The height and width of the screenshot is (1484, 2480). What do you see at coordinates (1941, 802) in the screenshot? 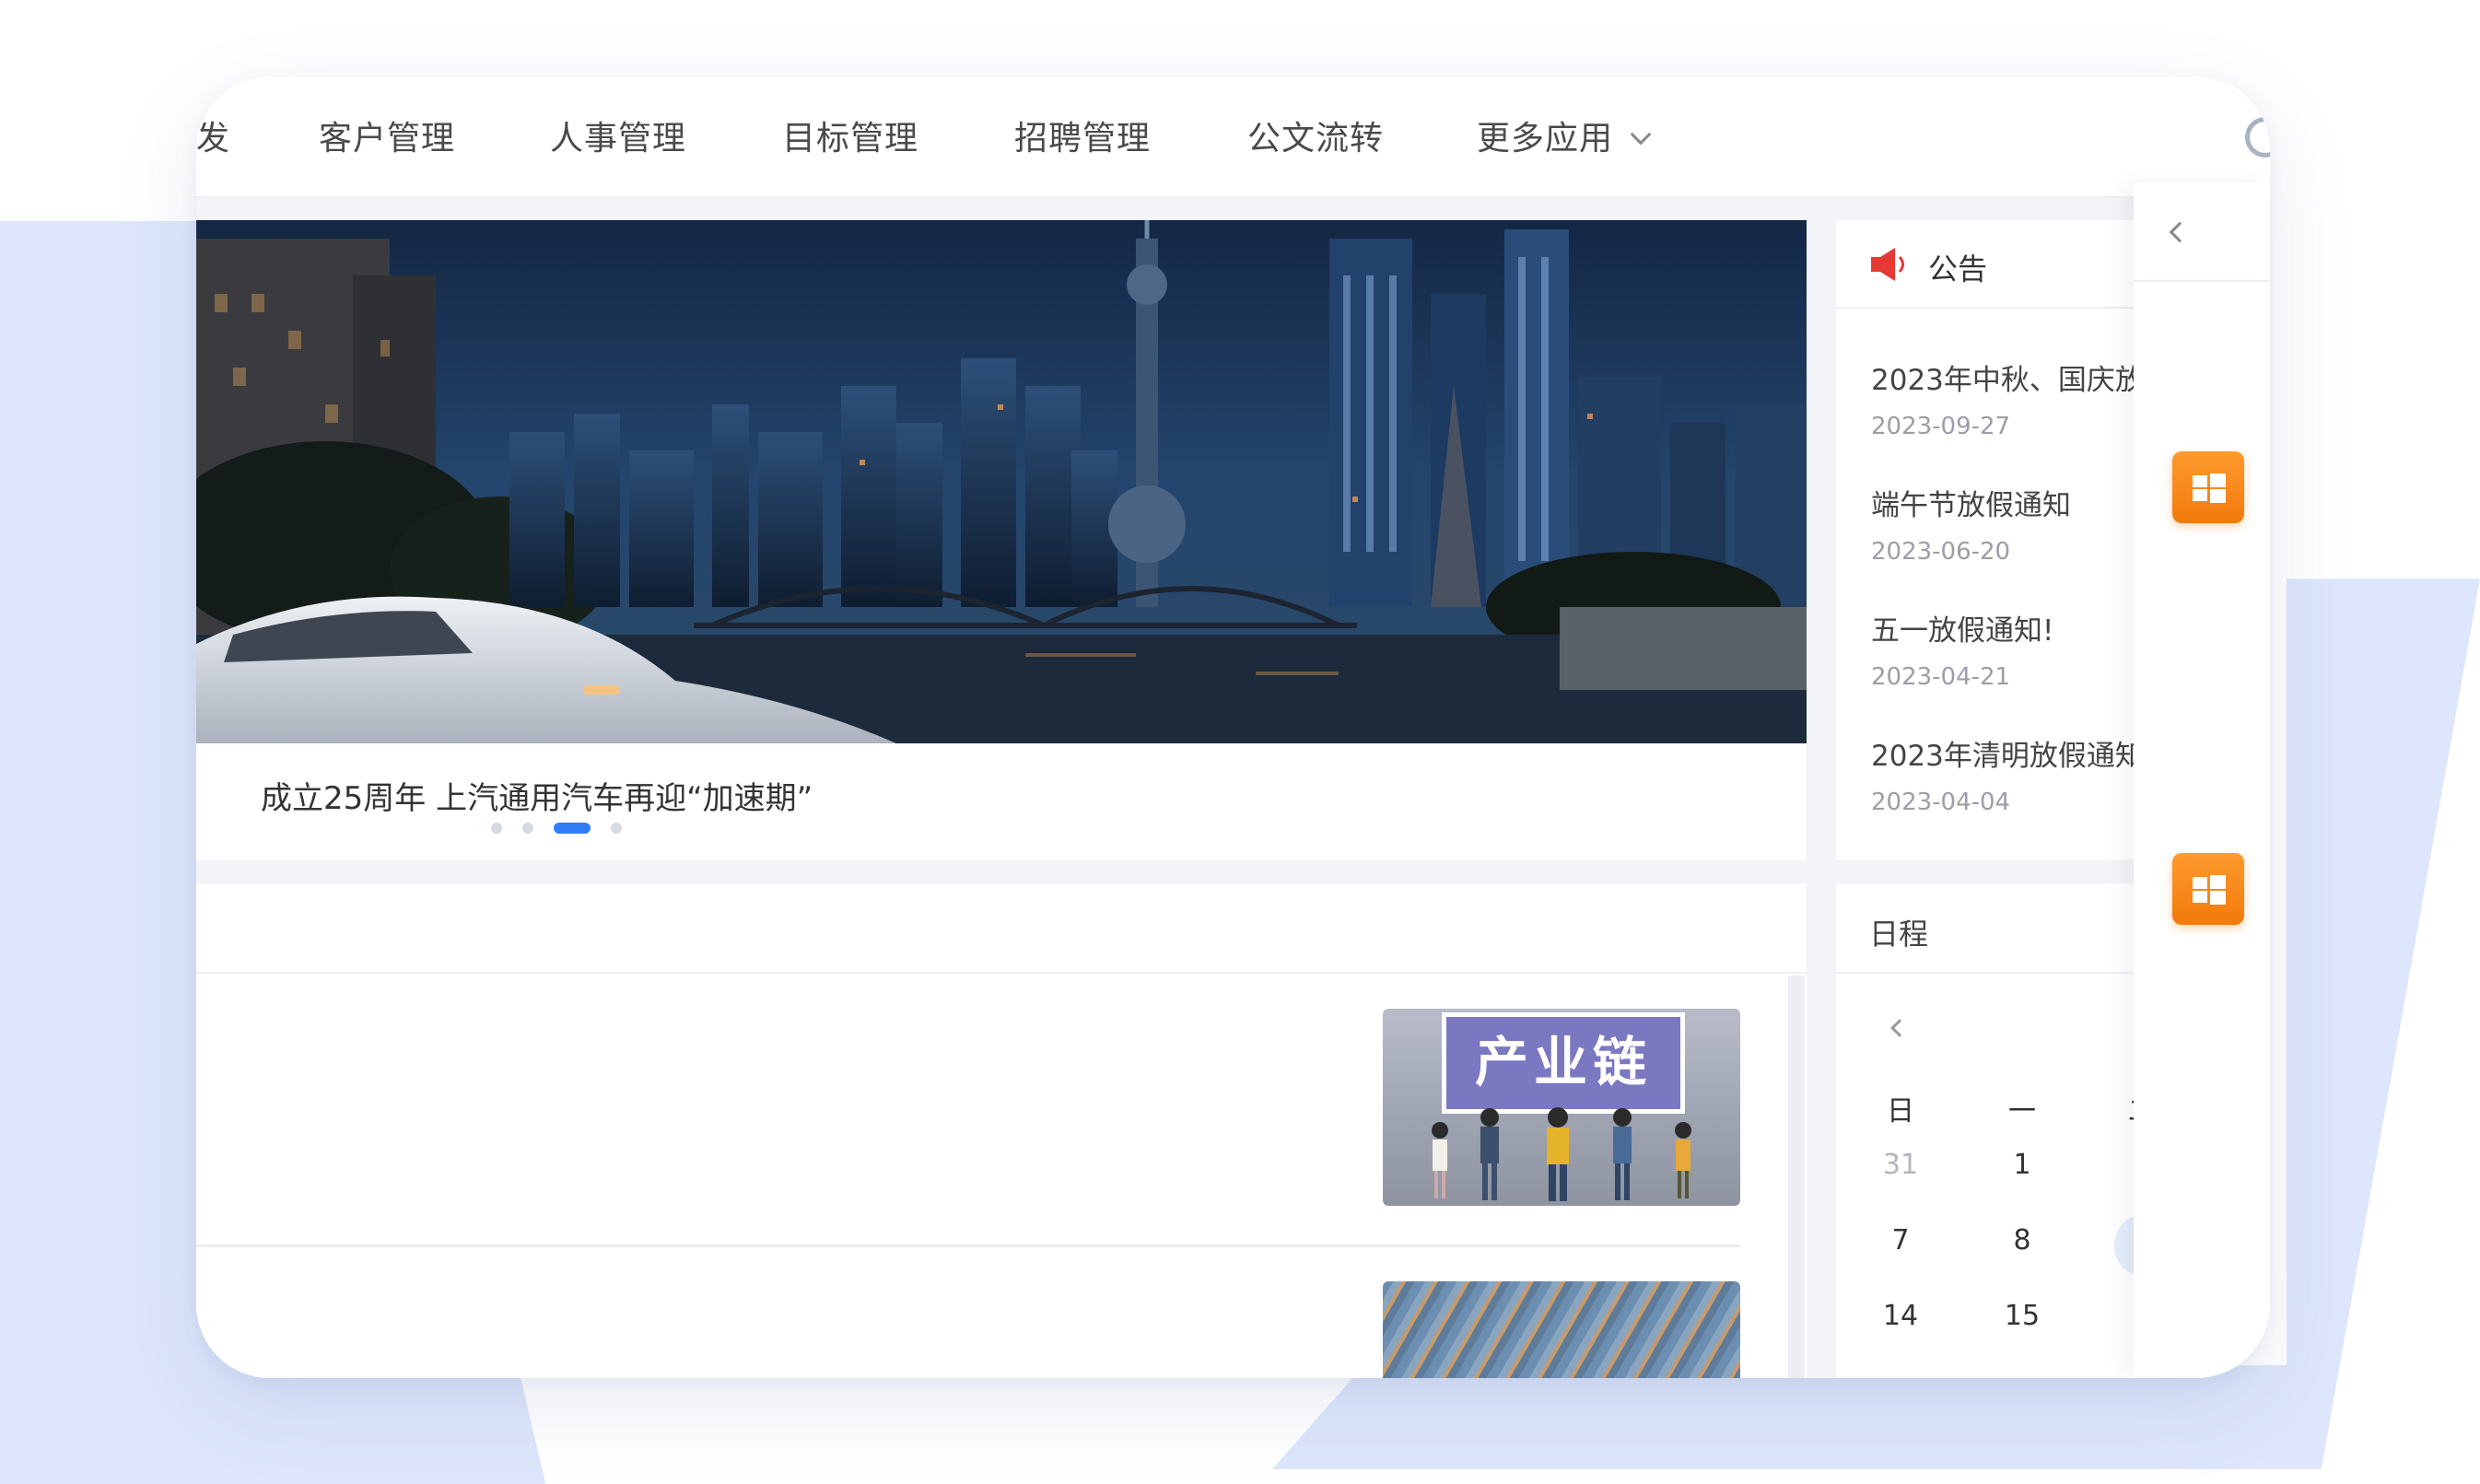
I see `notice-item-date: 2023-04-04` at bounding box center [1941, 802].